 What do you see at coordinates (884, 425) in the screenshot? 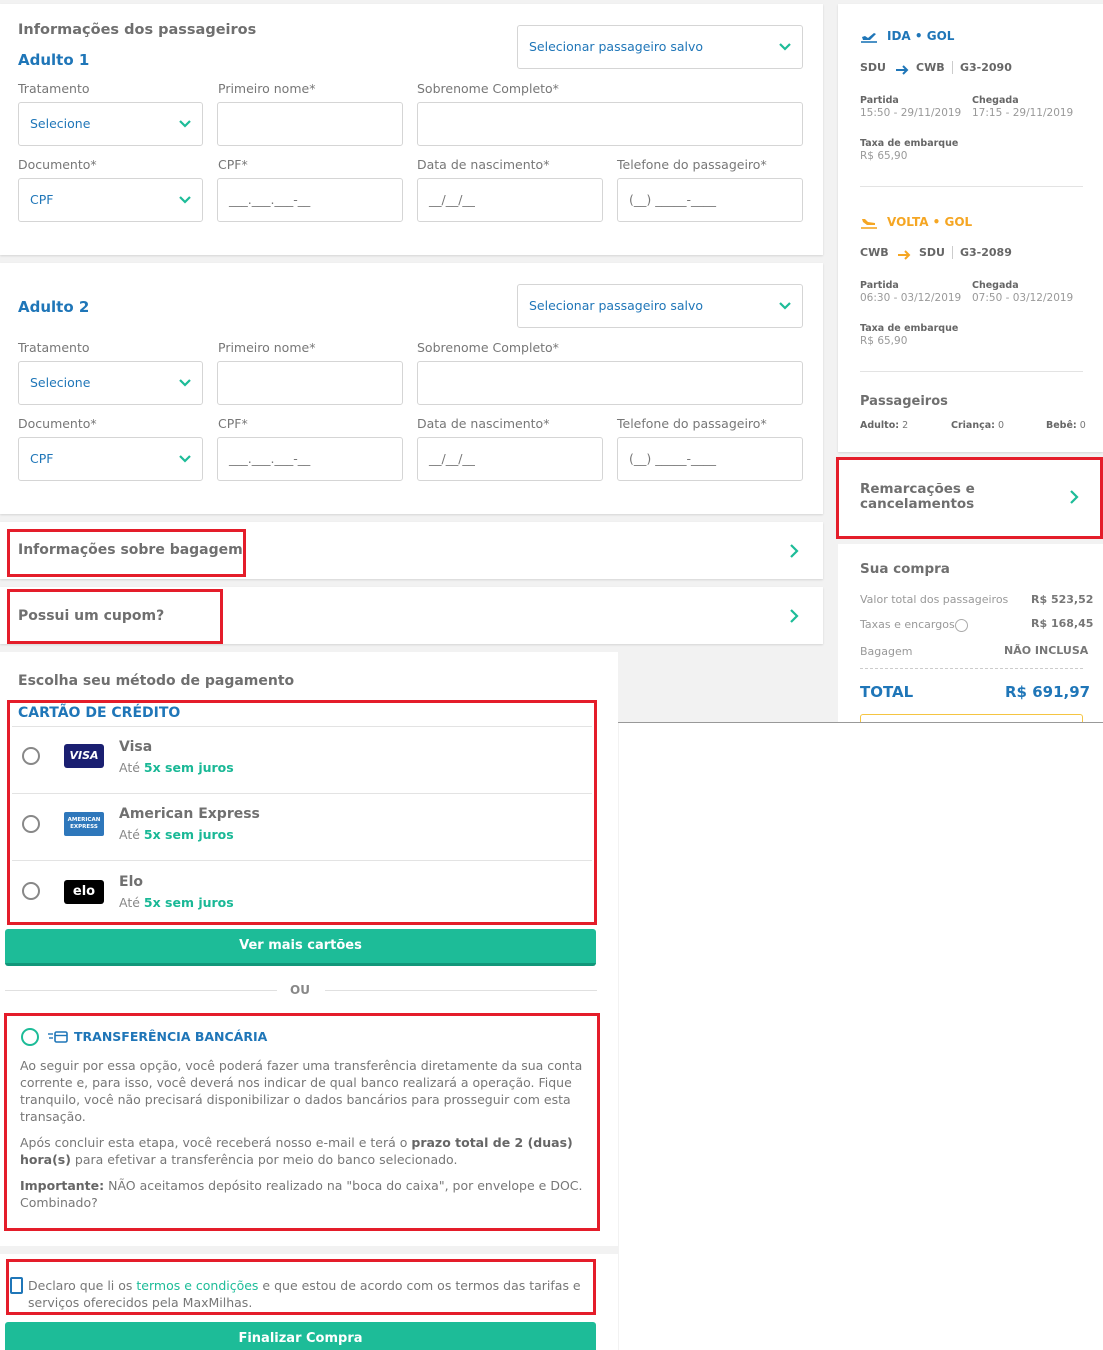
I see `adult-count: Adulto: 2` at bounding box center [884, 425].